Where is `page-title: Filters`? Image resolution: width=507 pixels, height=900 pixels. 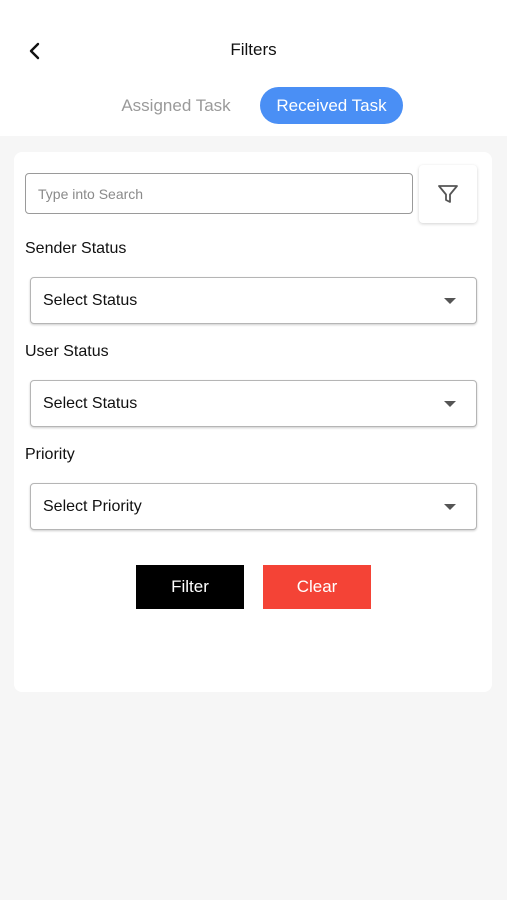
page-title: Filters is located at coordinates (253, 49).